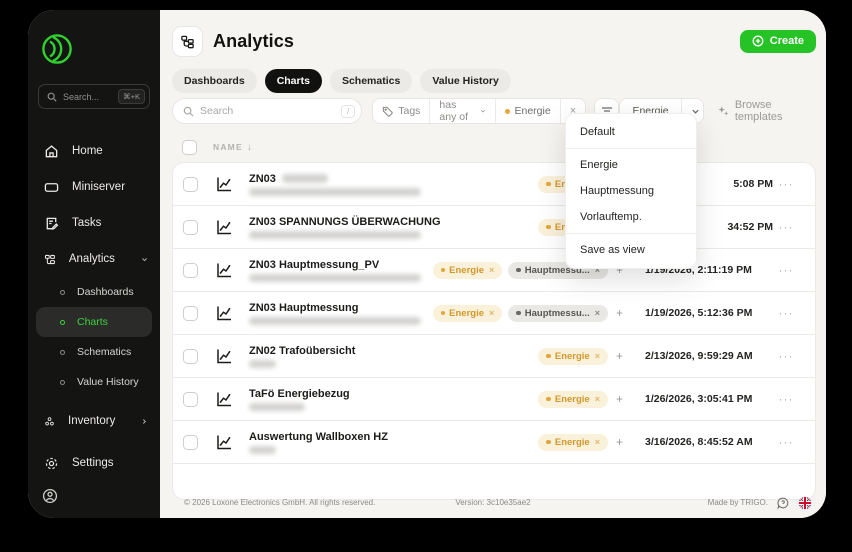  Describe the element at coordinates (94, 96) in the screenshot. I see `sidebar-search-input: Search... ⌘+K` at that location.